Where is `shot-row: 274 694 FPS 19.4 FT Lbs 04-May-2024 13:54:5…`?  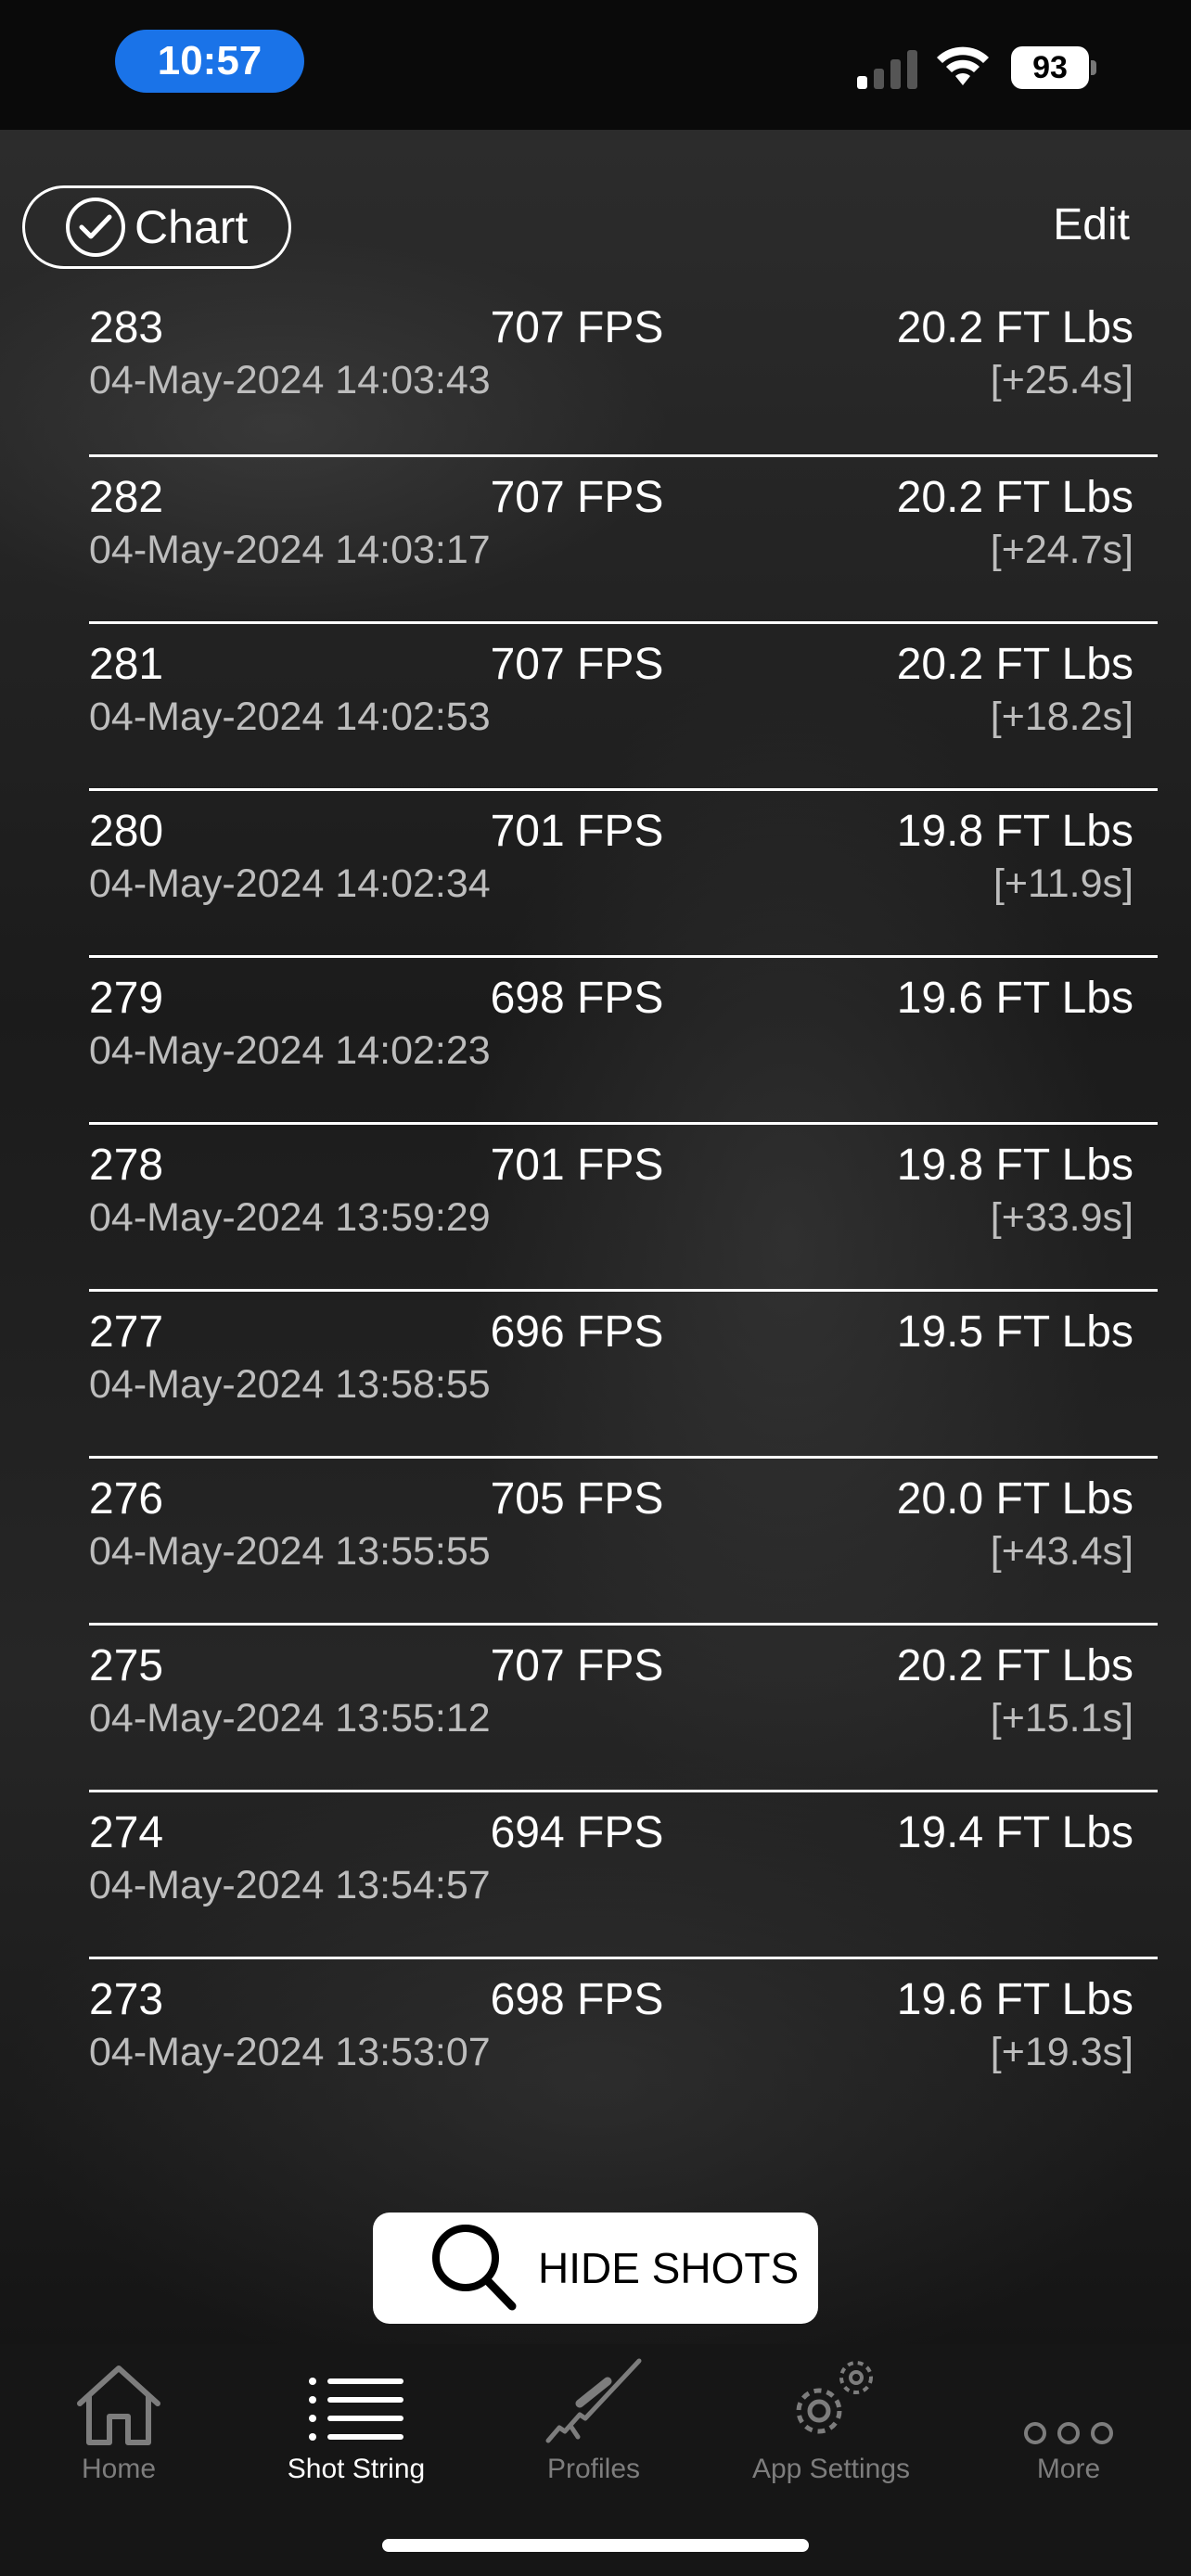
shot-row: 274 694 FPS 19.4 FT Lbs 04-May-2024 13:54:5… is located at coordinates (623, 1873).